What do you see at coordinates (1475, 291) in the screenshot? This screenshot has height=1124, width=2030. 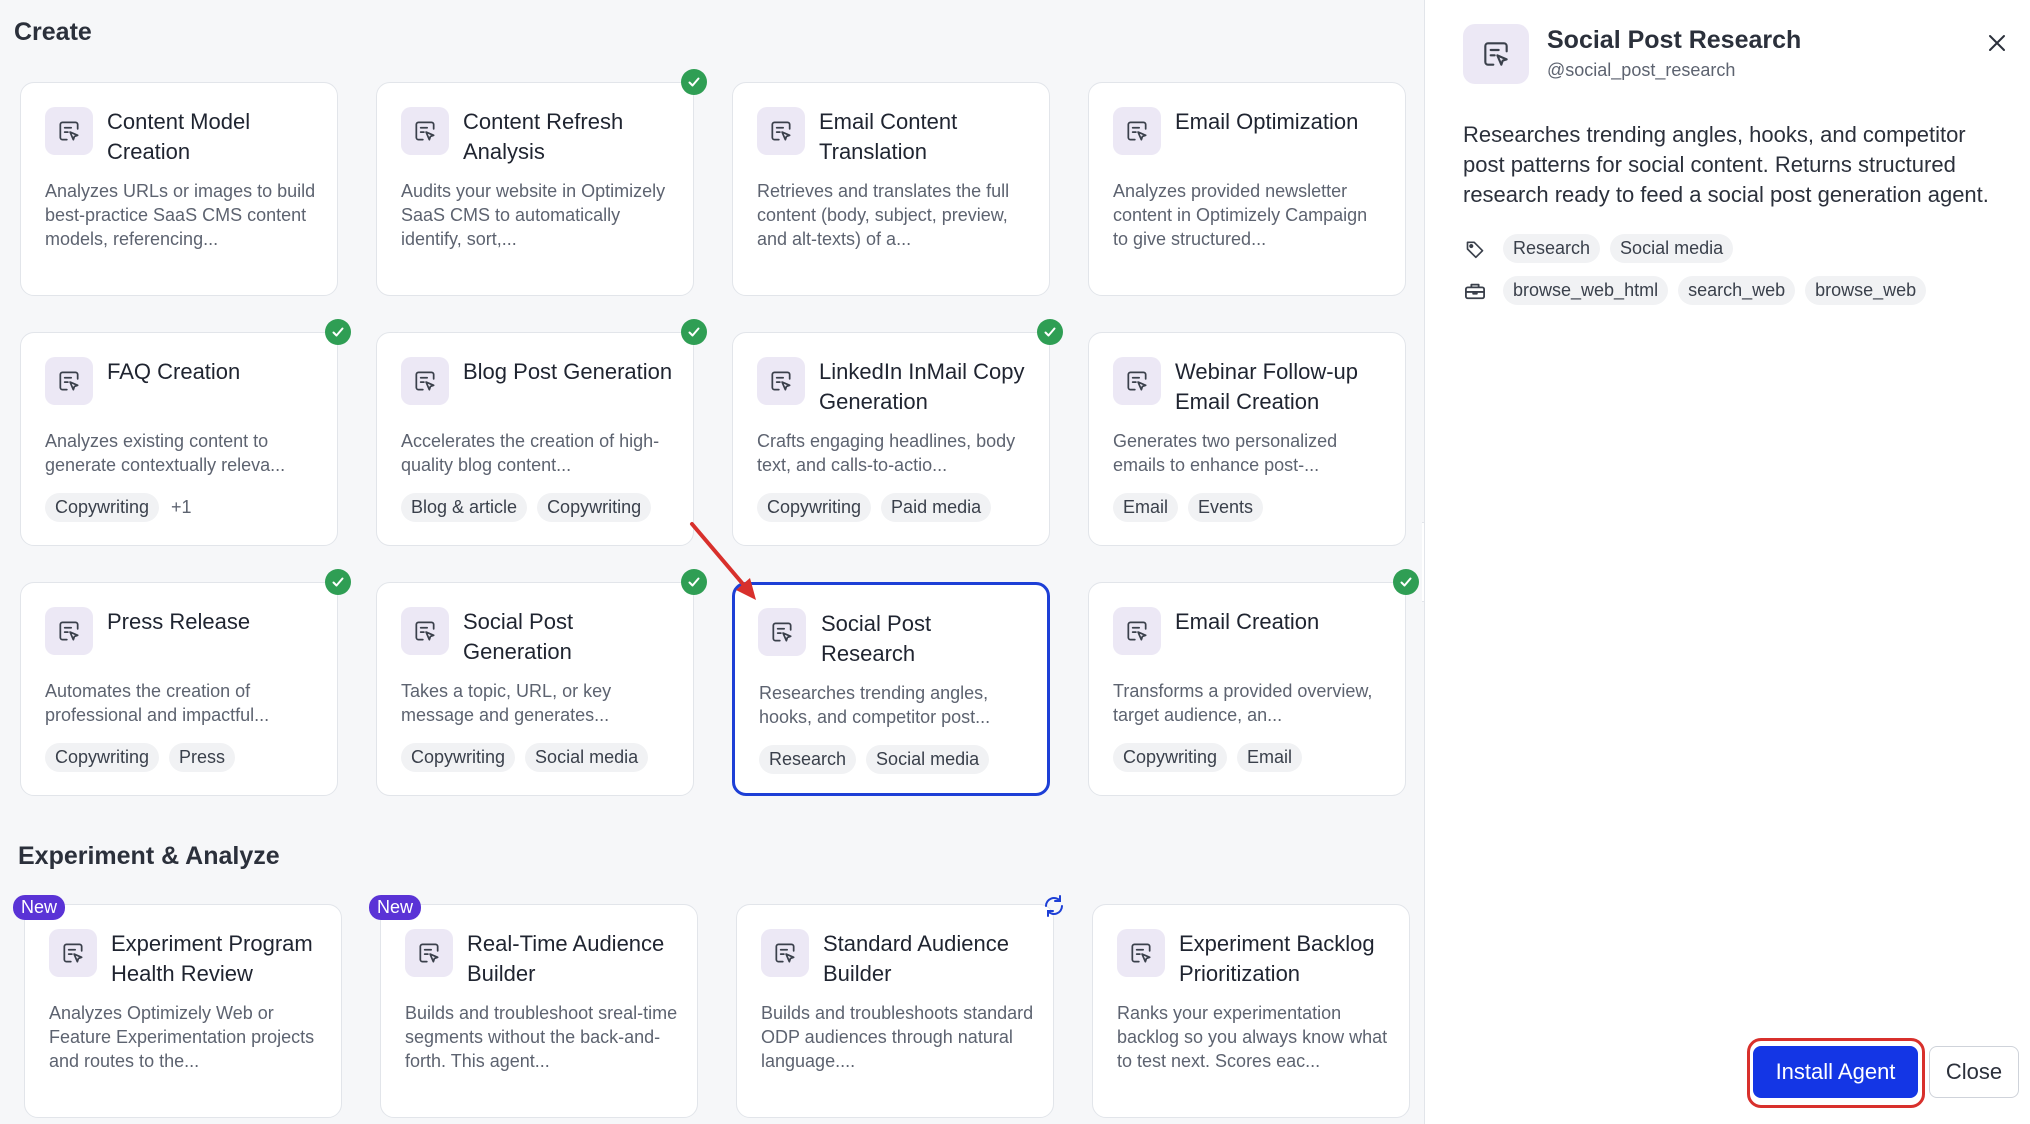 I see `toolbox-icon` at bounding box center [1475, 291].